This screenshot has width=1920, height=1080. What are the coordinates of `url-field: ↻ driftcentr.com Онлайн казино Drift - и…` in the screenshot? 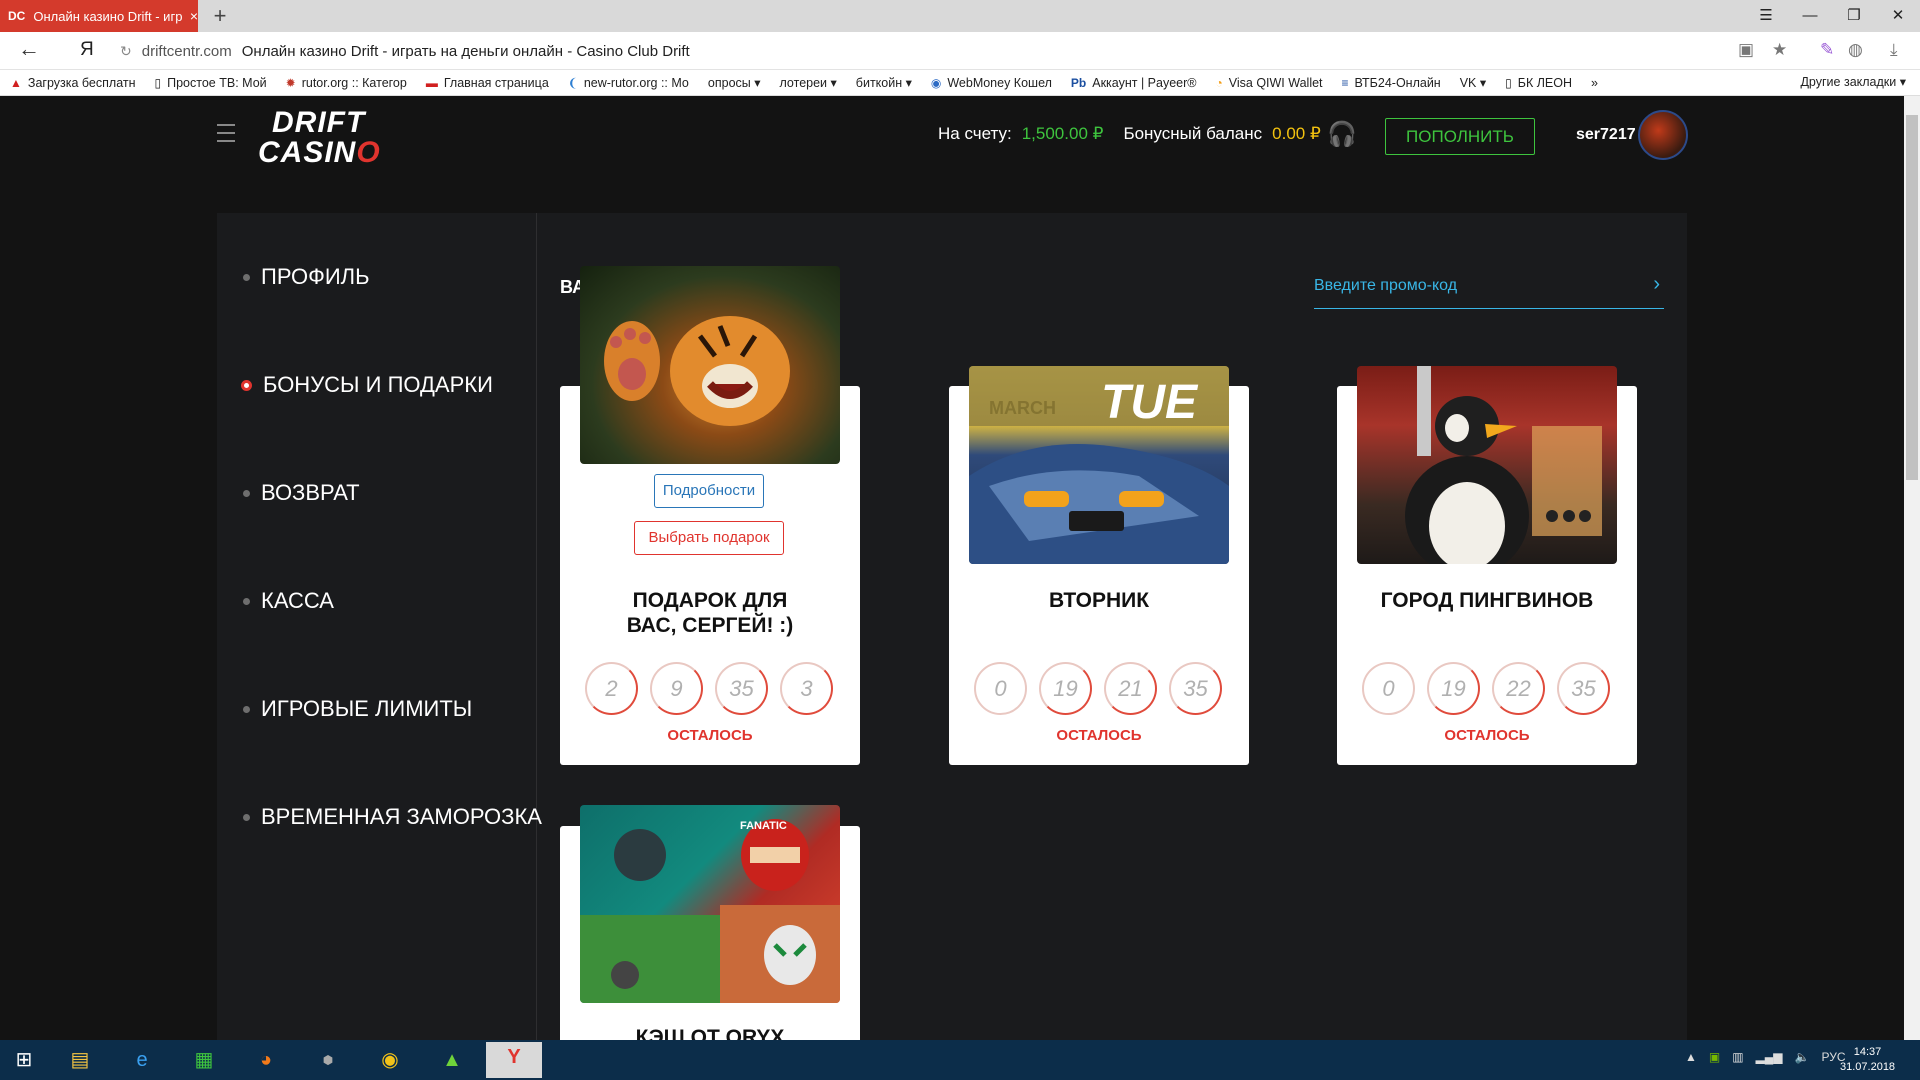 It's located at (950, 51).